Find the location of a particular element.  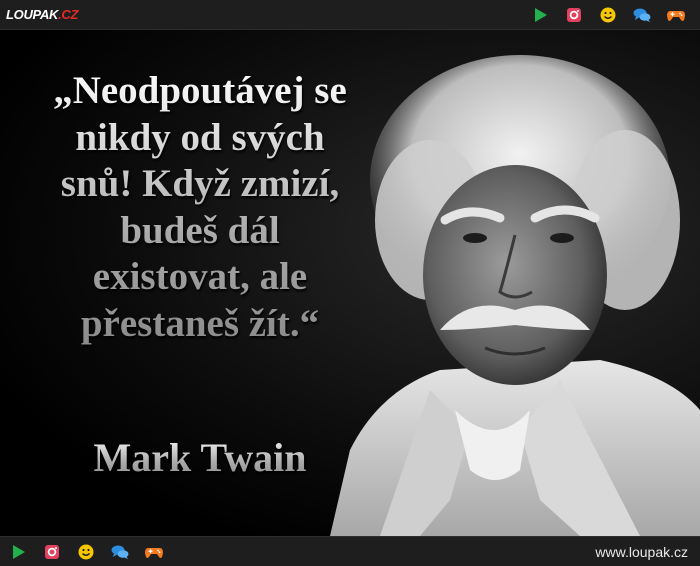

quote-author: Mark Twain is located at coordinates (200, 458).